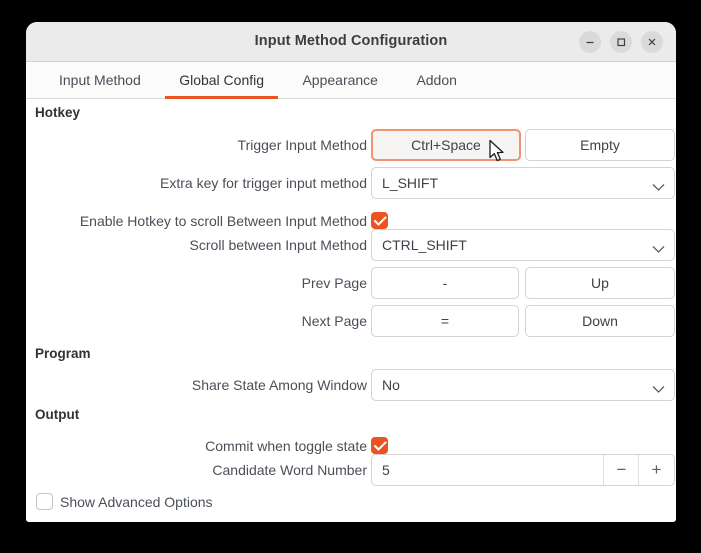 The width and height of the screenshot is (701, 553). I want to click on commit-toggle-checkbox, so click(379, 445).